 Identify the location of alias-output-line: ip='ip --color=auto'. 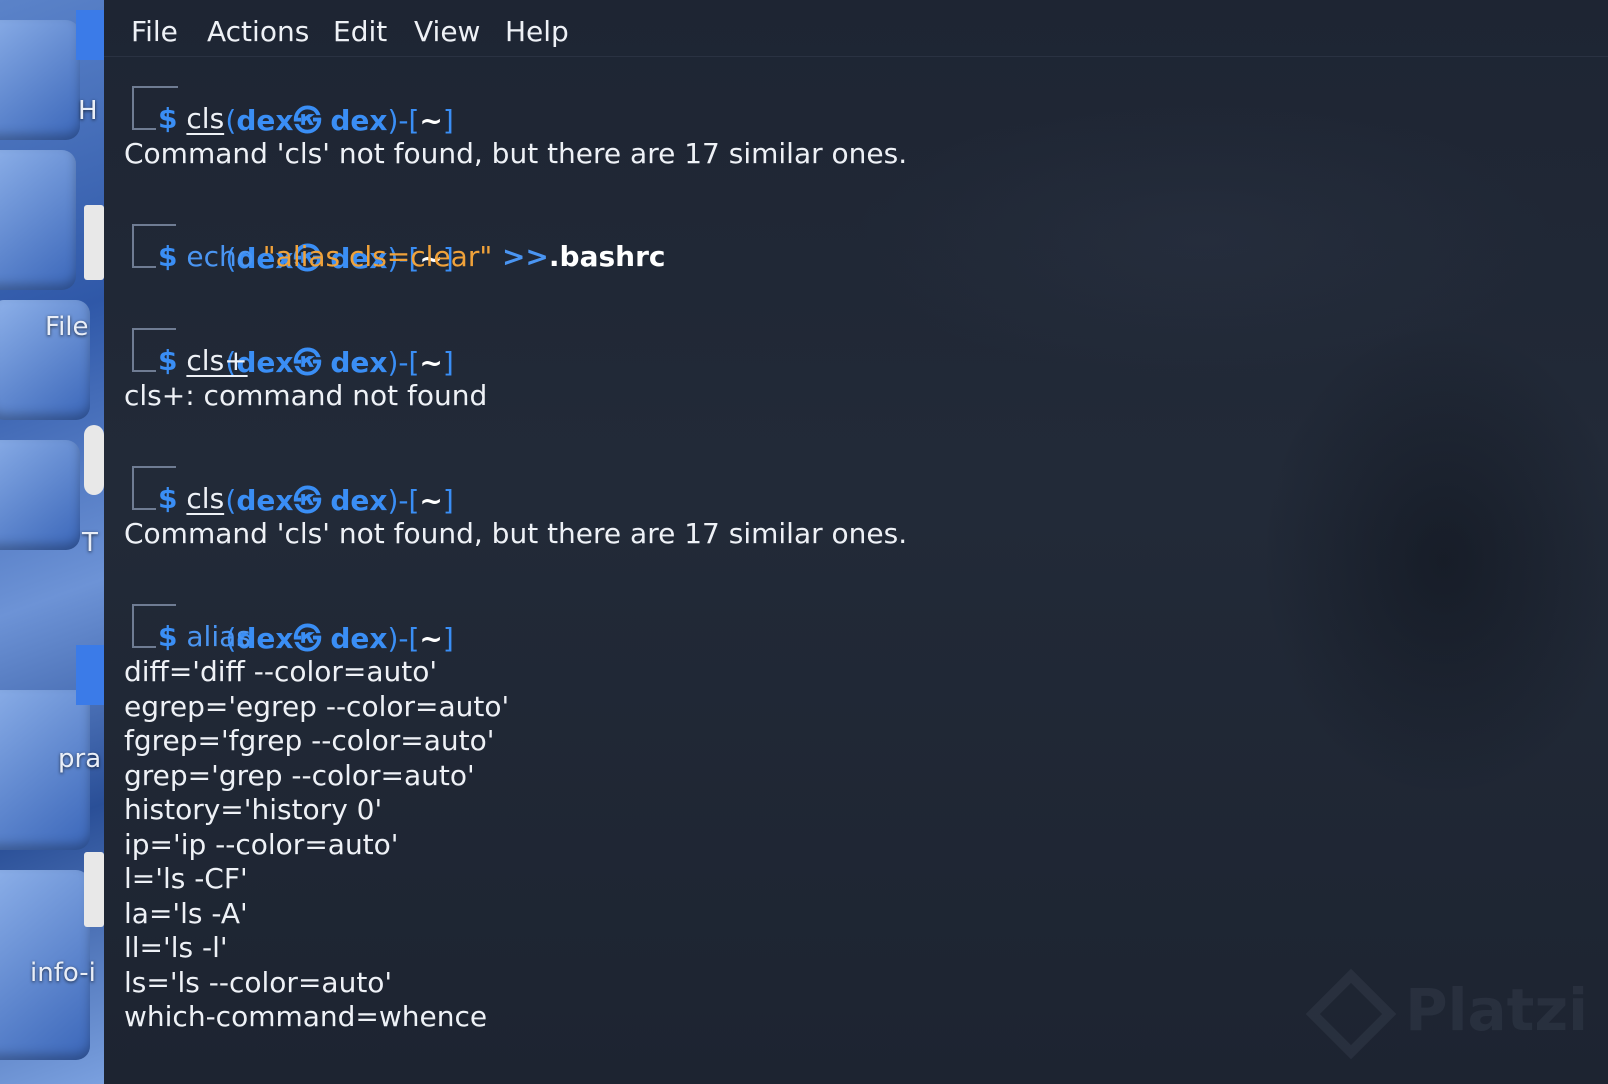
(261, 844).